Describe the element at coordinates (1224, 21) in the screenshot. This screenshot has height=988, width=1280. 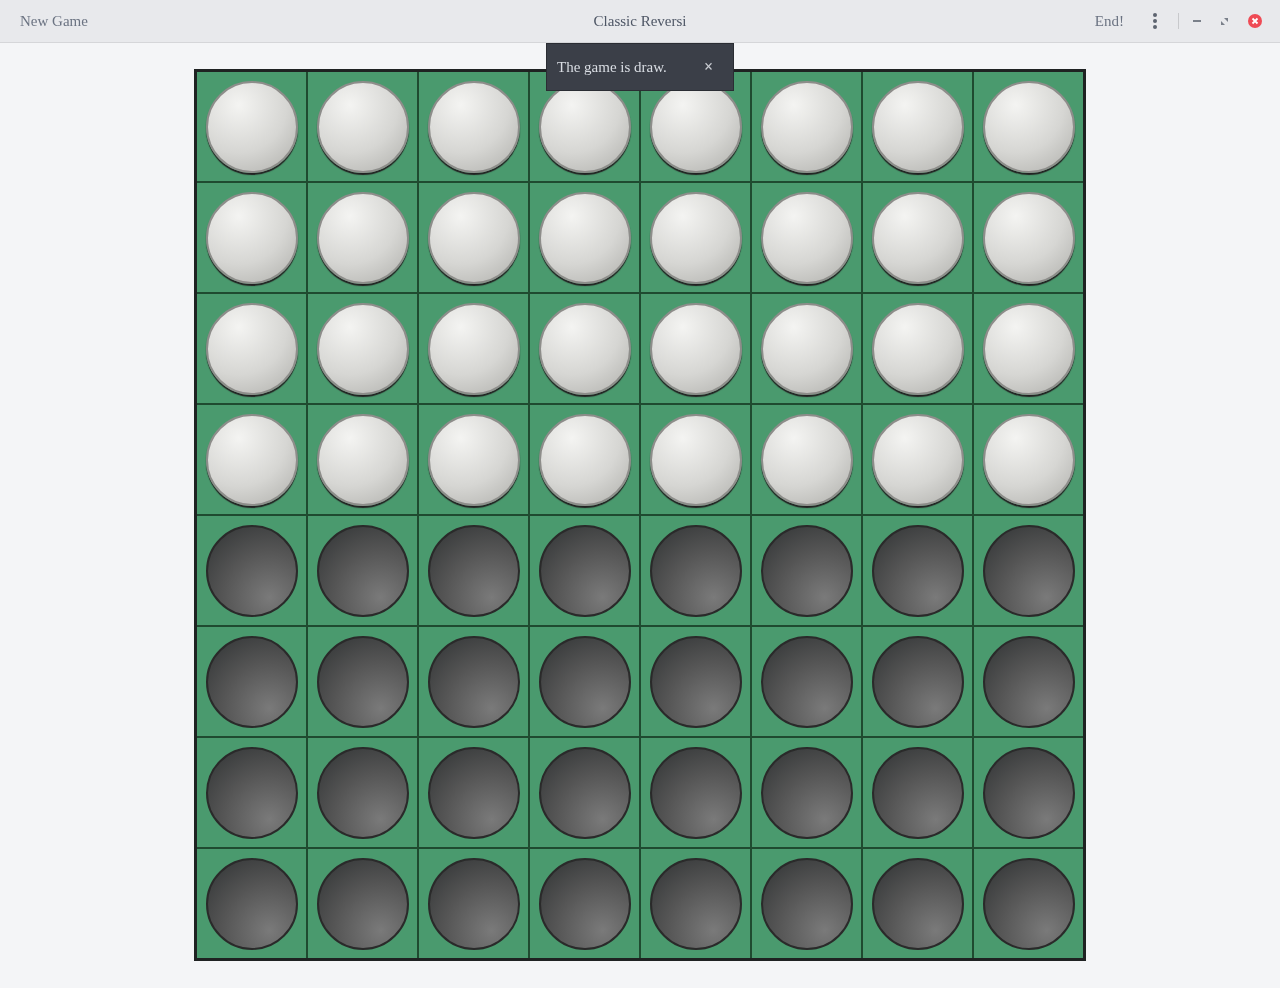
I see `maximize-icon` at that location.